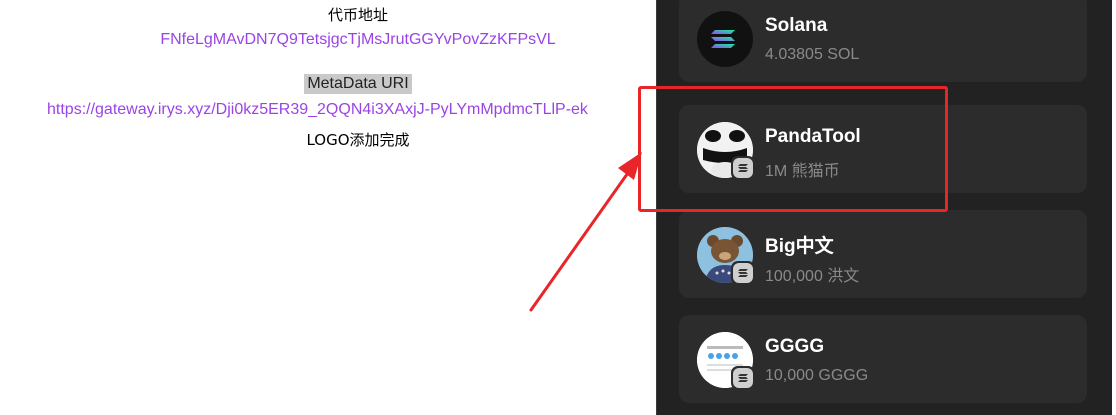 Image resolution: width=1116 pixels, height=415 pixels. What do you see at coordinates (796, 25) in the screenshot?
I see `token-name: Solana` at bounding box center [796, 25].